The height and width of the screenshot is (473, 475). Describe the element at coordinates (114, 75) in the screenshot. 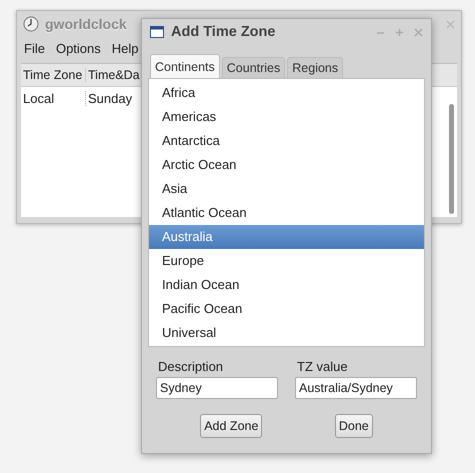

I see `column-header: Time&Da` at that location.